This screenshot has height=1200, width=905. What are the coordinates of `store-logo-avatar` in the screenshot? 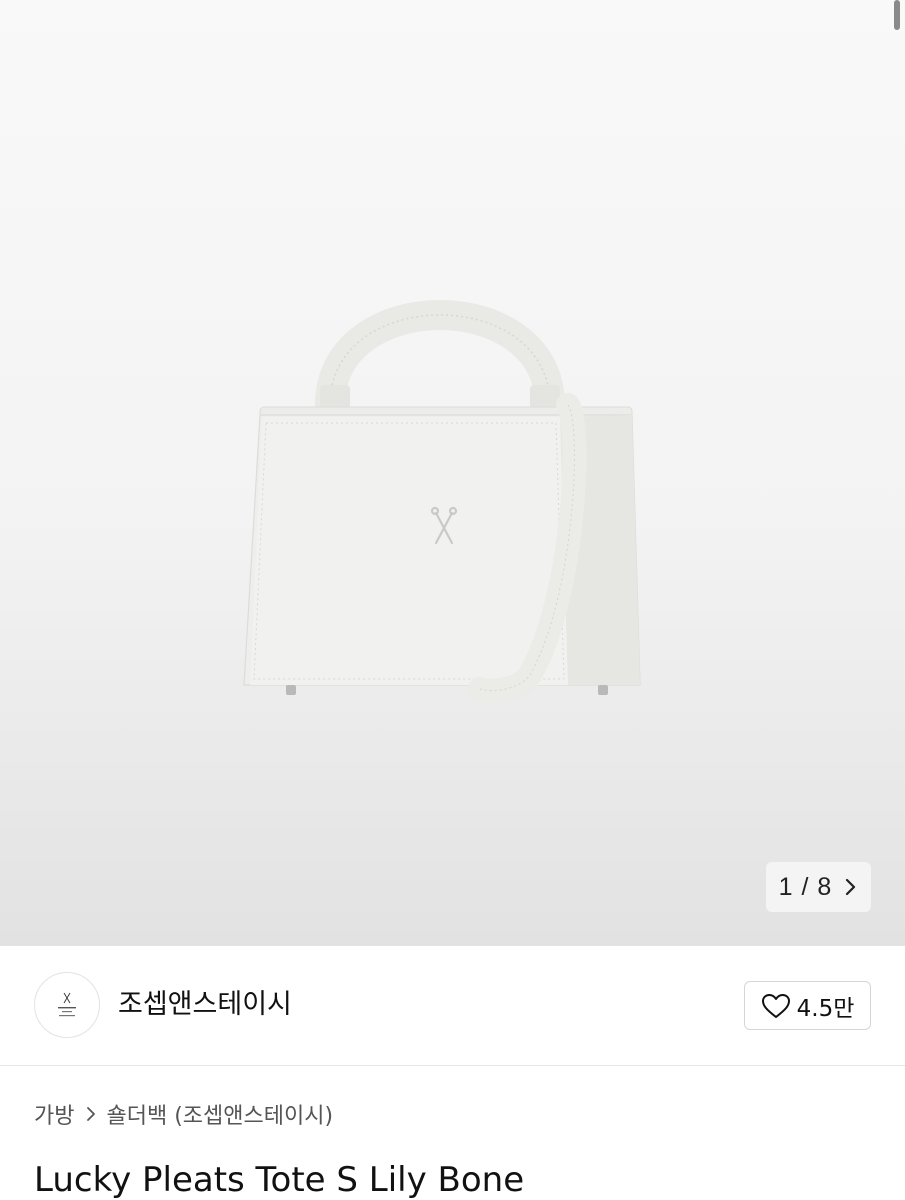 It's located at (67, 1005).